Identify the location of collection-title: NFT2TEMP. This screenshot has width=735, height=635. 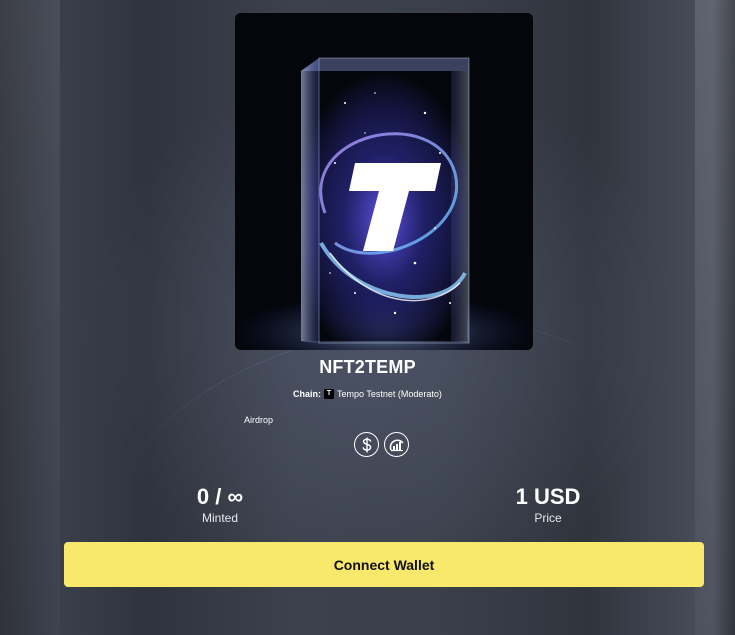
(367, 367).